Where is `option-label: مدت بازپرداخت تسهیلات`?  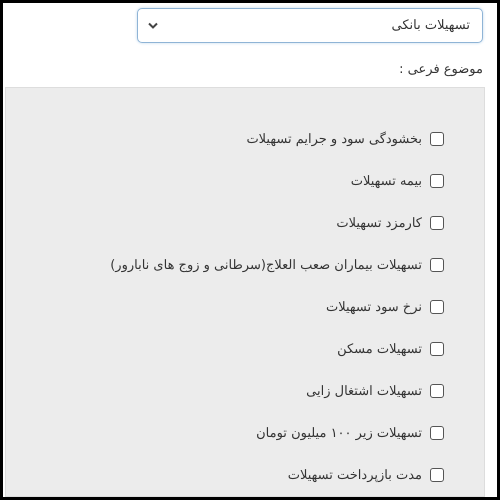
option-label: مدت بازپرداخت تسهیلات is located at coordinates (355, 475).